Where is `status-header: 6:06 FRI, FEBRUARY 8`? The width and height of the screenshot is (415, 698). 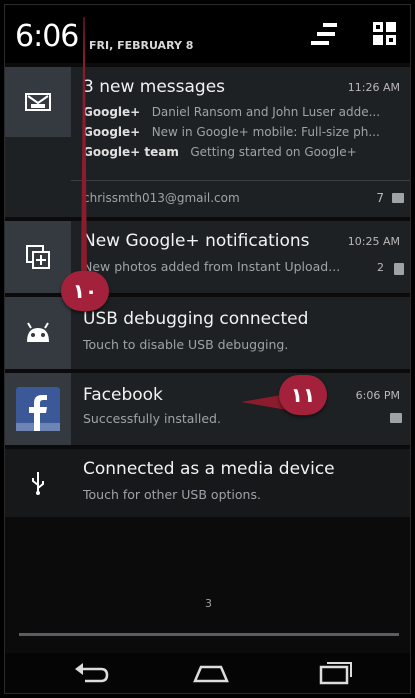 status-header: 6:06 FRI, FEBRUARY 8 is located at coordinates (207, 34).